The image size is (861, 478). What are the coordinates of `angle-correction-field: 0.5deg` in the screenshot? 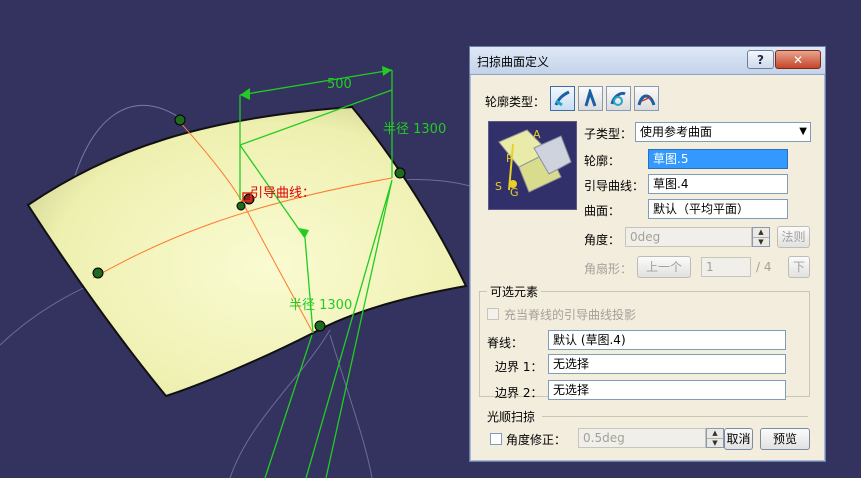 It's located at (642, 438).